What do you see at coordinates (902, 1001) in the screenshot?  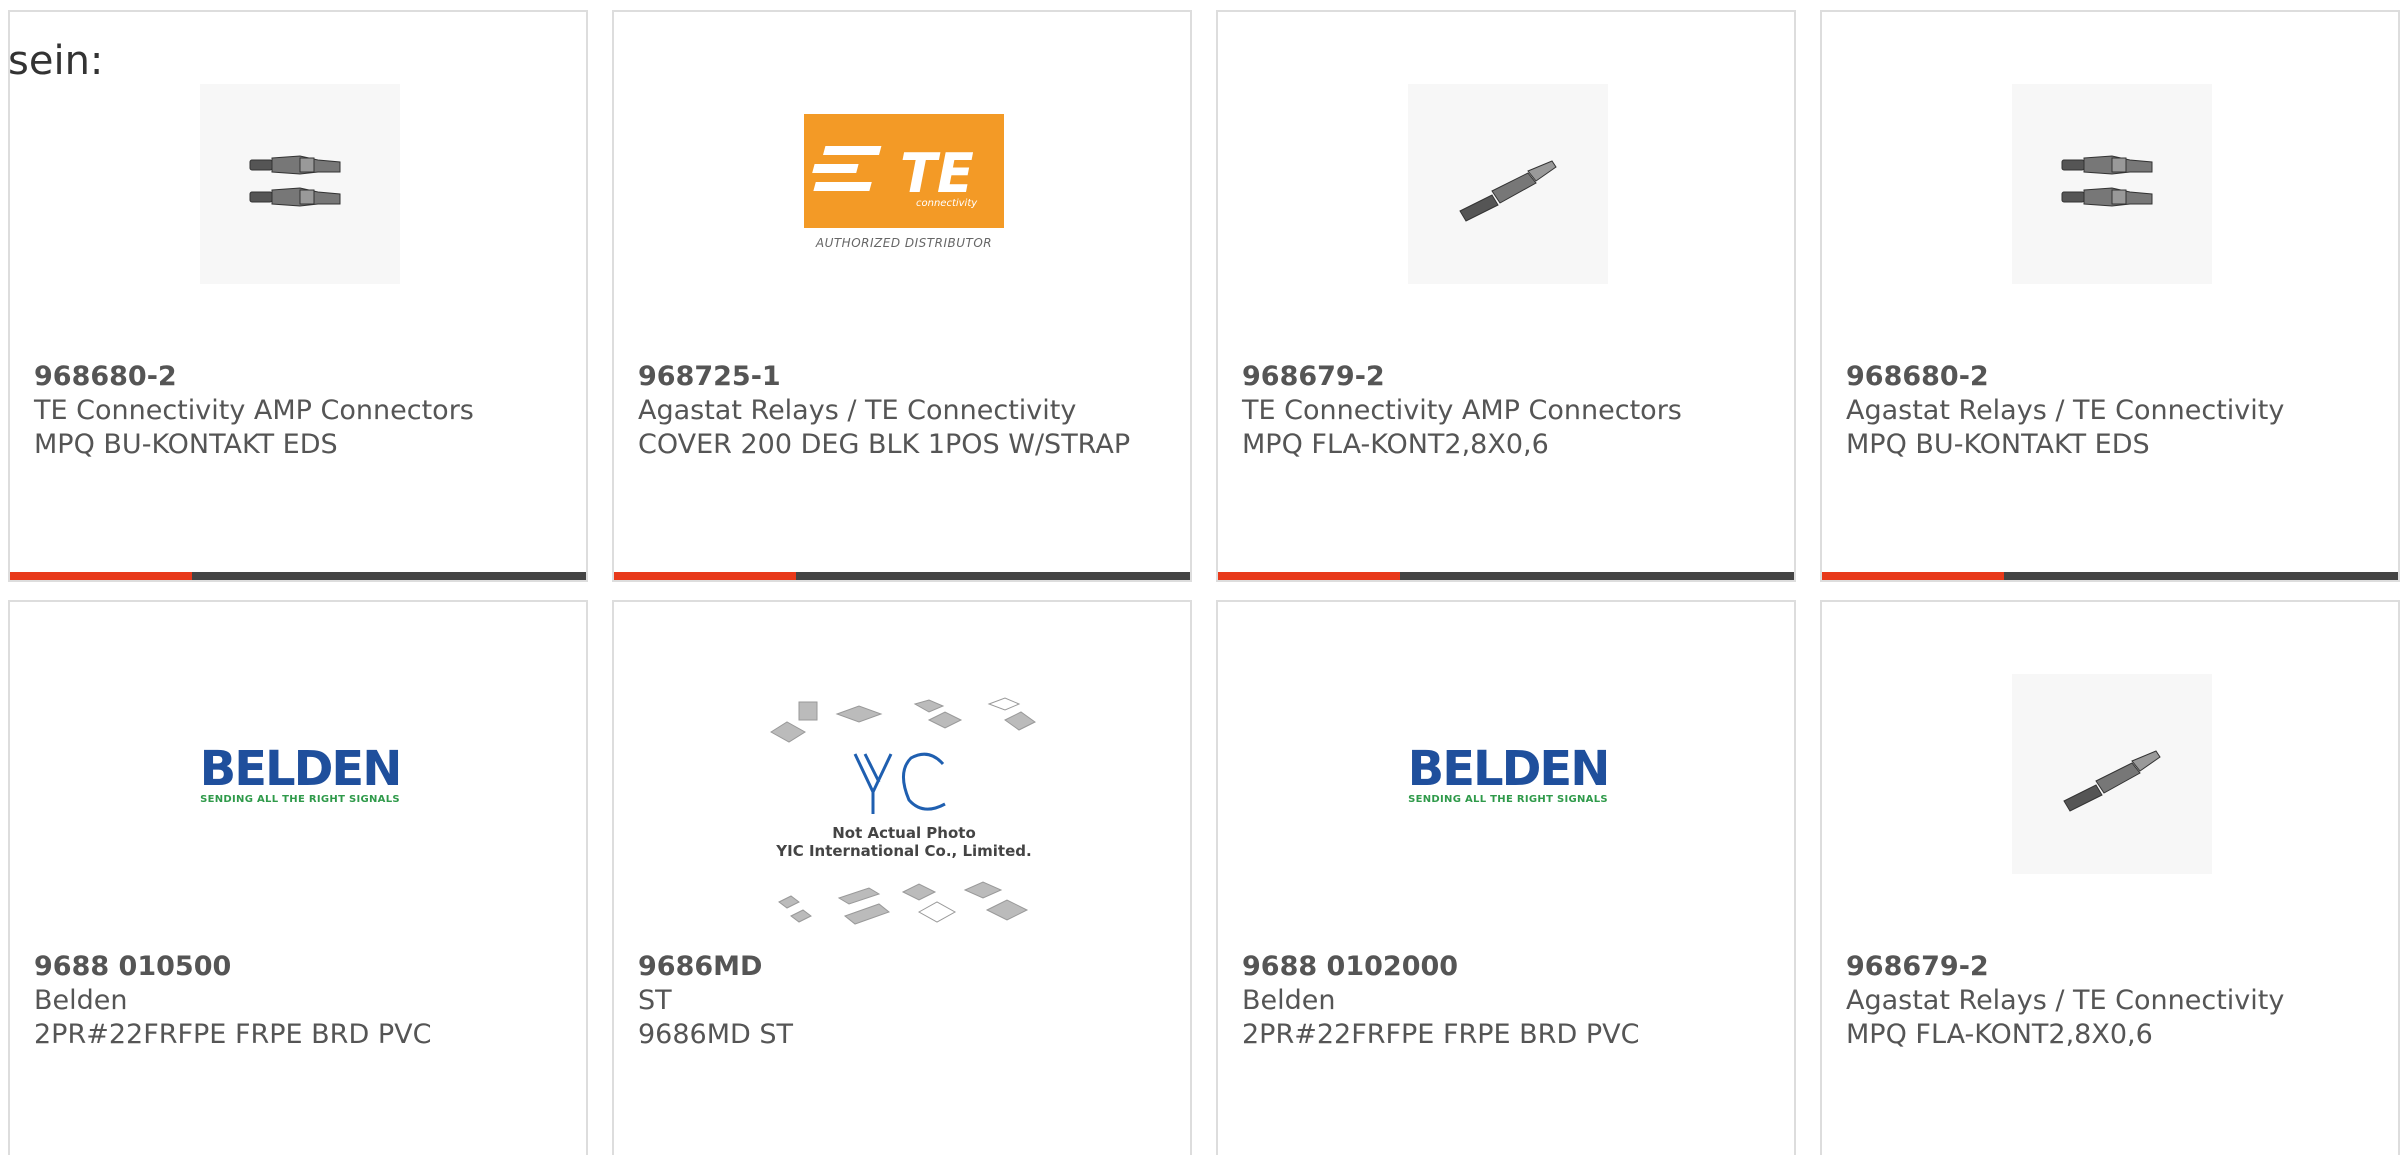 I see `product-info: 9686MD ST 9686MD ST` at bounding box center [902, 1001].